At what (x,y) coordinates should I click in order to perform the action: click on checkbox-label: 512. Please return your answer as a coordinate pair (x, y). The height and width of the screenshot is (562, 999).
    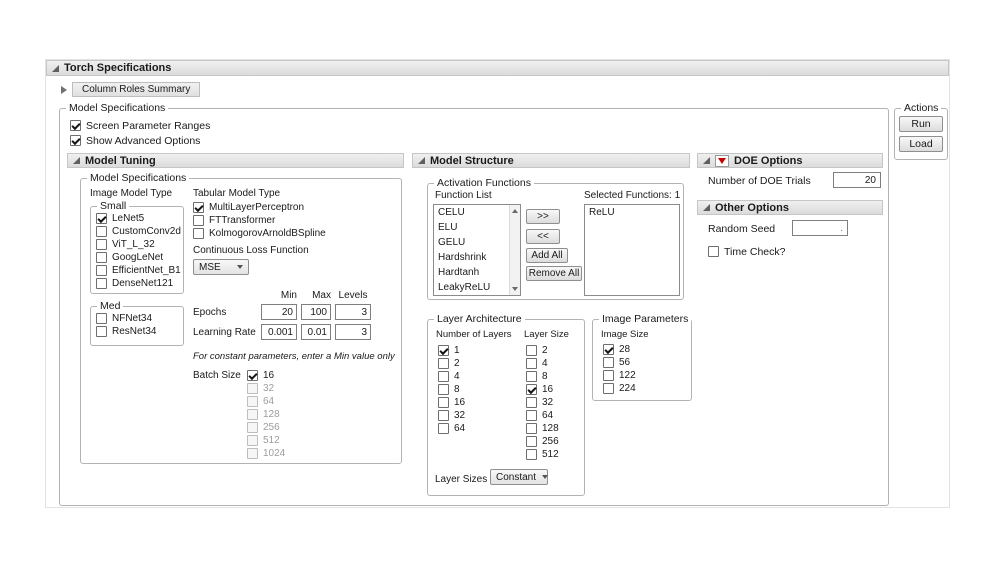
    Looking at the image, I should click on (550, 454).